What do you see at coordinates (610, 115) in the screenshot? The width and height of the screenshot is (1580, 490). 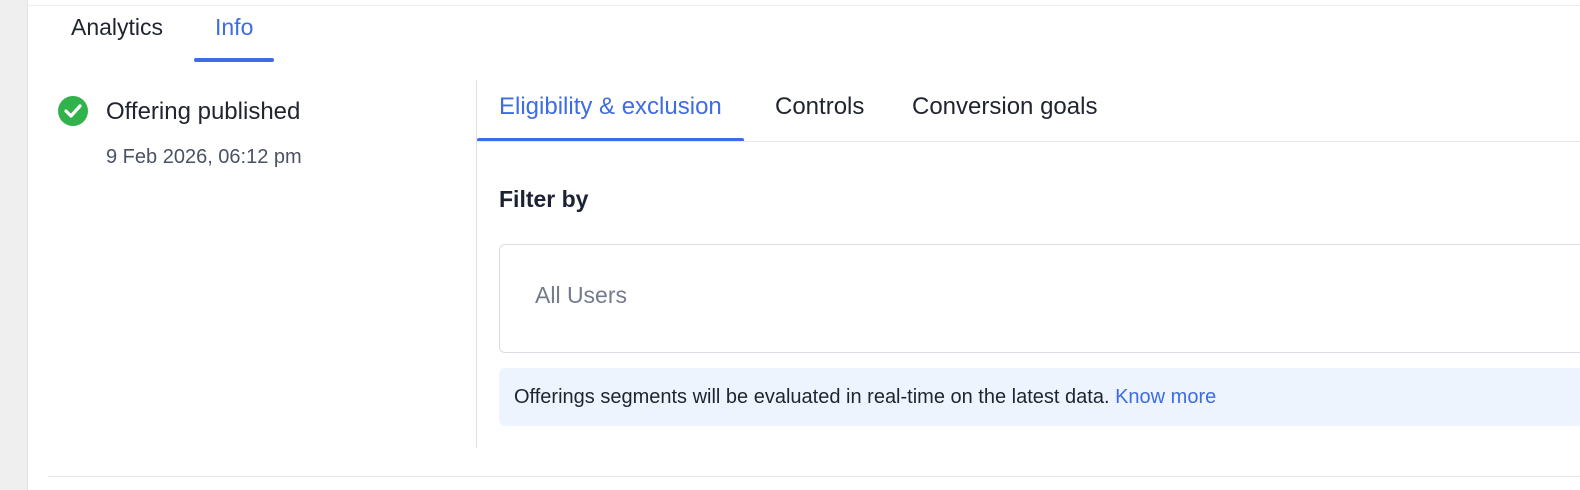 I see `tab-eligibility-exclusion: Eligibility & exclusion` at bounding box center [610, 115].